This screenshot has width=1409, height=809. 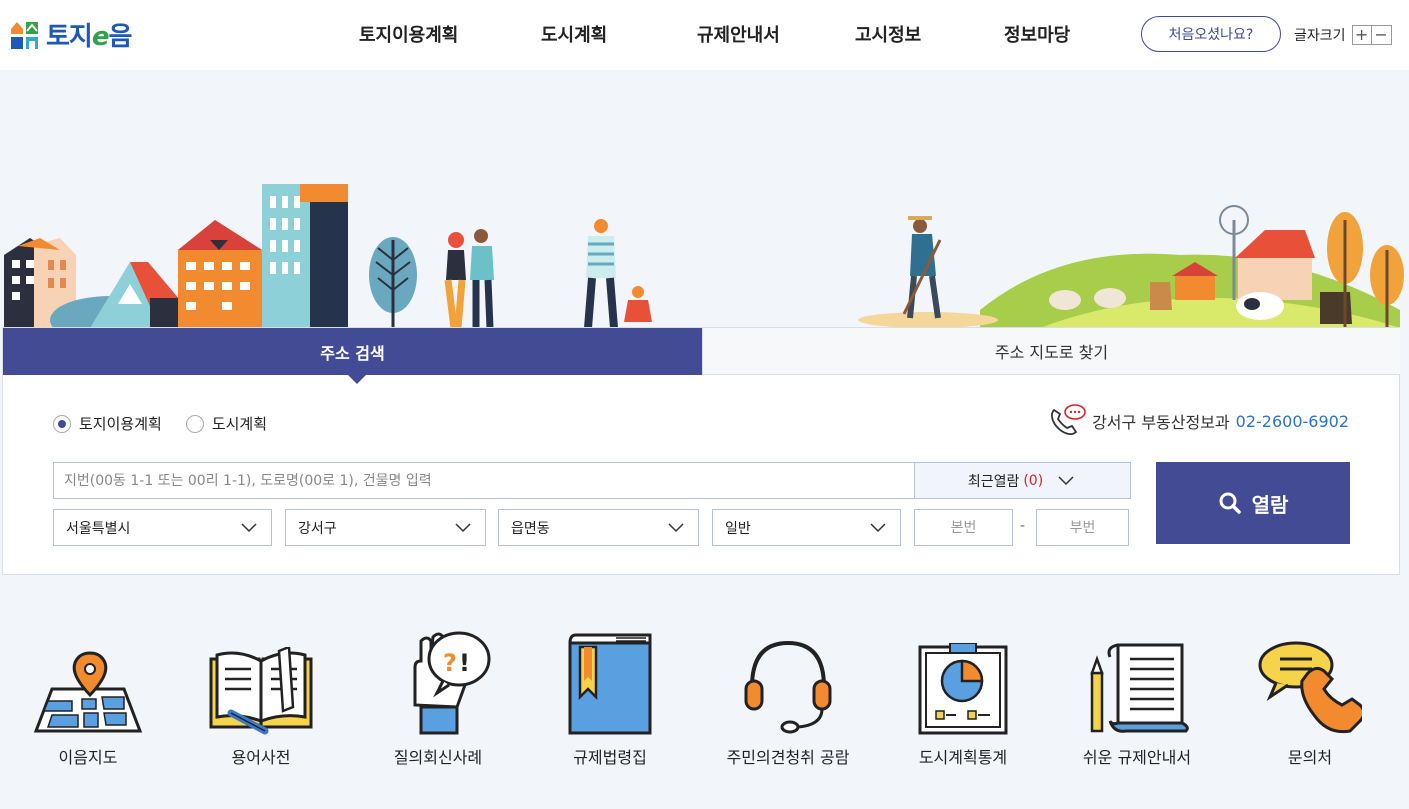 What do you see at coordinates (738, 34) in the screenshot?
I see `gnb-regulation-guide: 규제안내서` at bounding box center [738, 34].